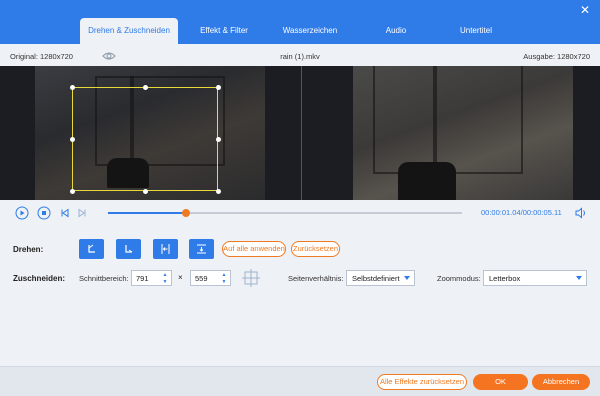 The height and width of the screenshot is (396, 600). Describe the element at coordinates (376, 278) in the screenshot. I see `aspect-ratio-value: Selbstdefiniert` at that location.